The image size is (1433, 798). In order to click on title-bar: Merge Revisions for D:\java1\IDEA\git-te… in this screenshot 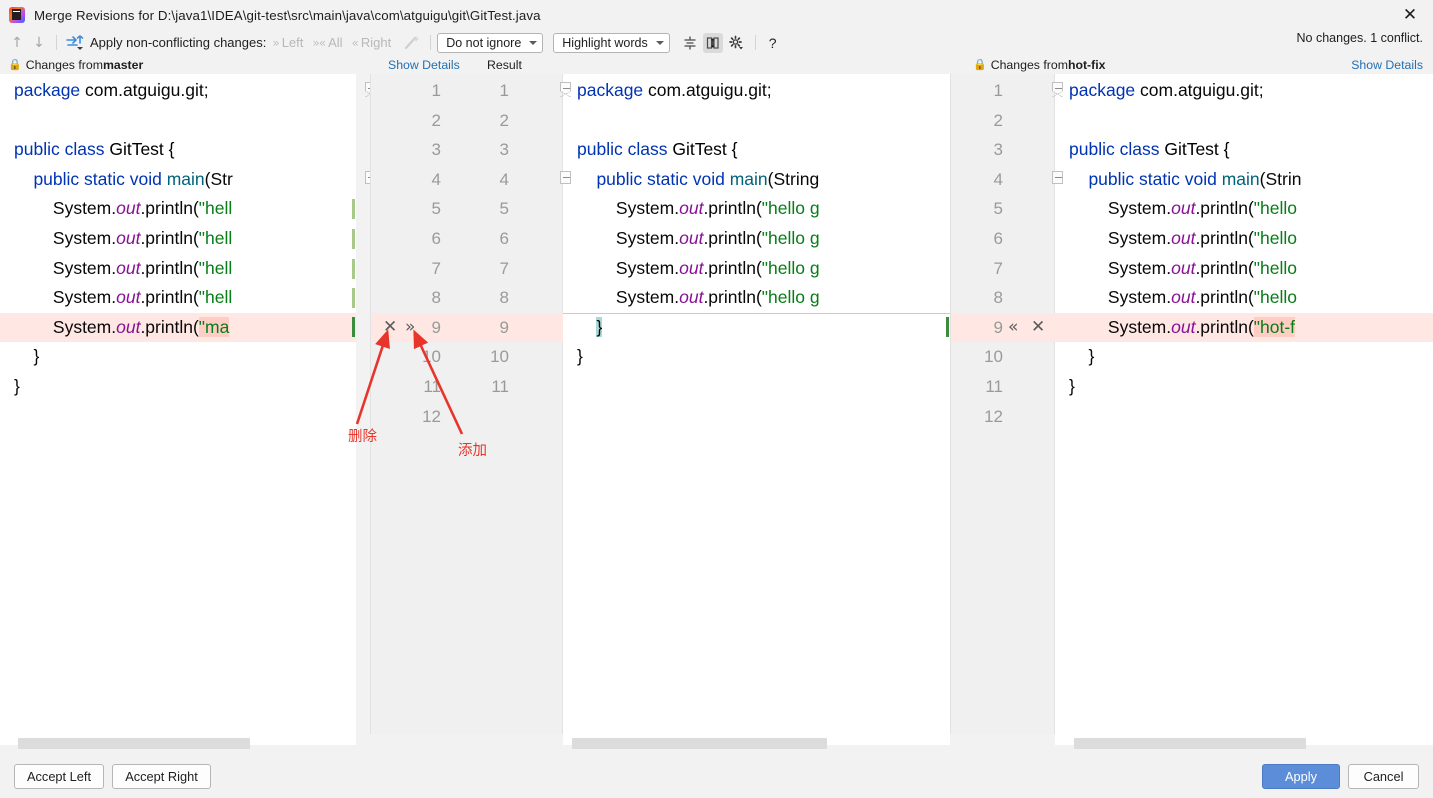, I will do `click(716, 15)`.